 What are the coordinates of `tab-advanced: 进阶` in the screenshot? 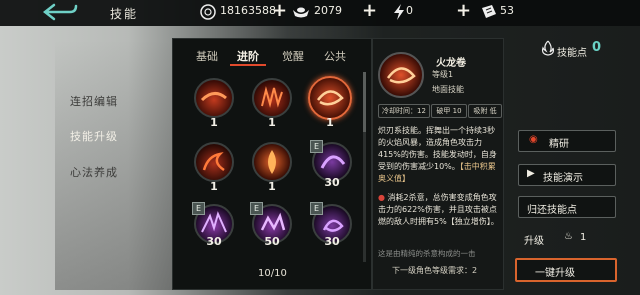 It's located at (248, 56).